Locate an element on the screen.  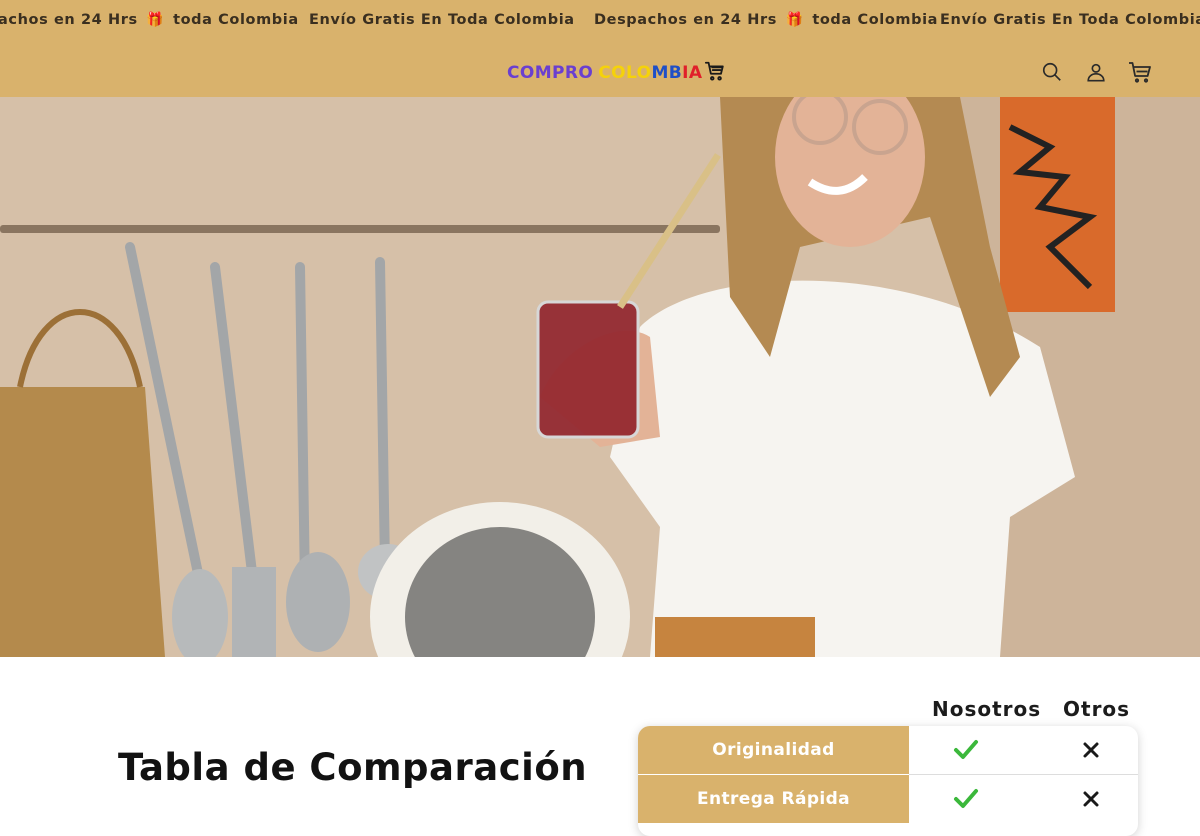
logo-word-colombia-red: IA is located at coordinates (692, 73).